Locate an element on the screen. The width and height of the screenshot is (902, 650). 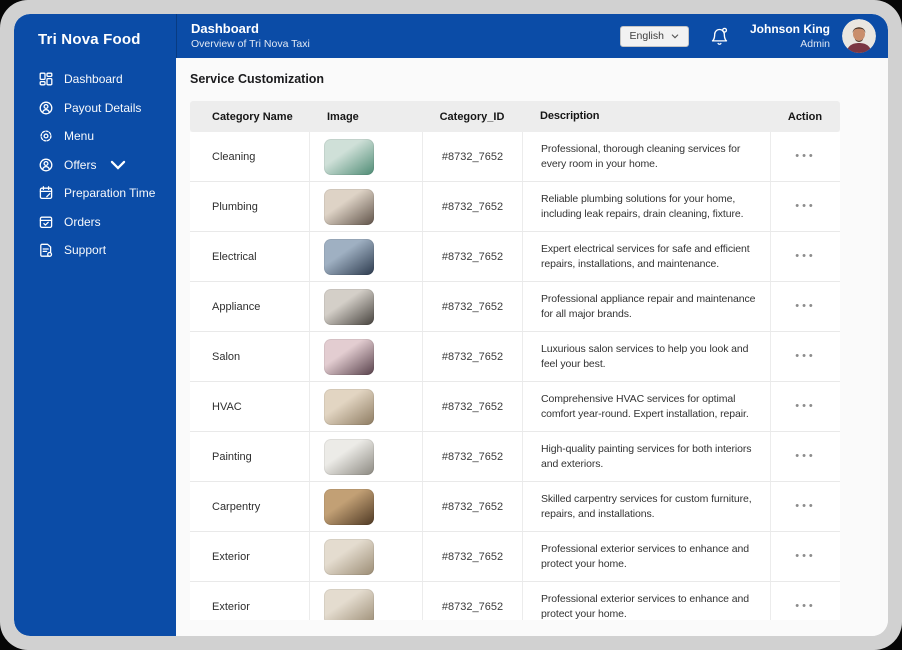
page-subtitle: Overview of Tri Nova Taxi is located at coordinates (250, 44).